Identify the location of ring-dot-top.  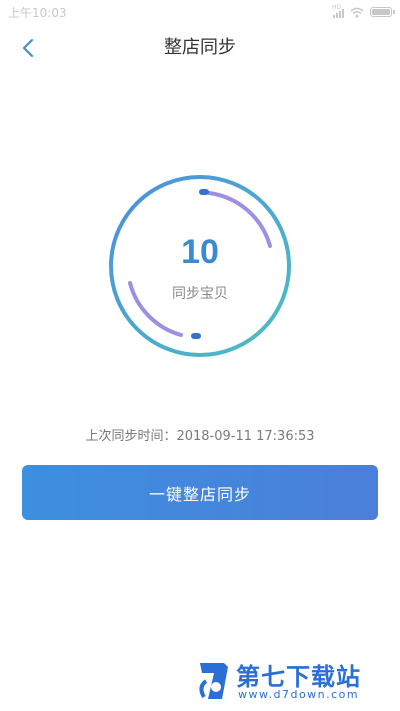
(204, 192).